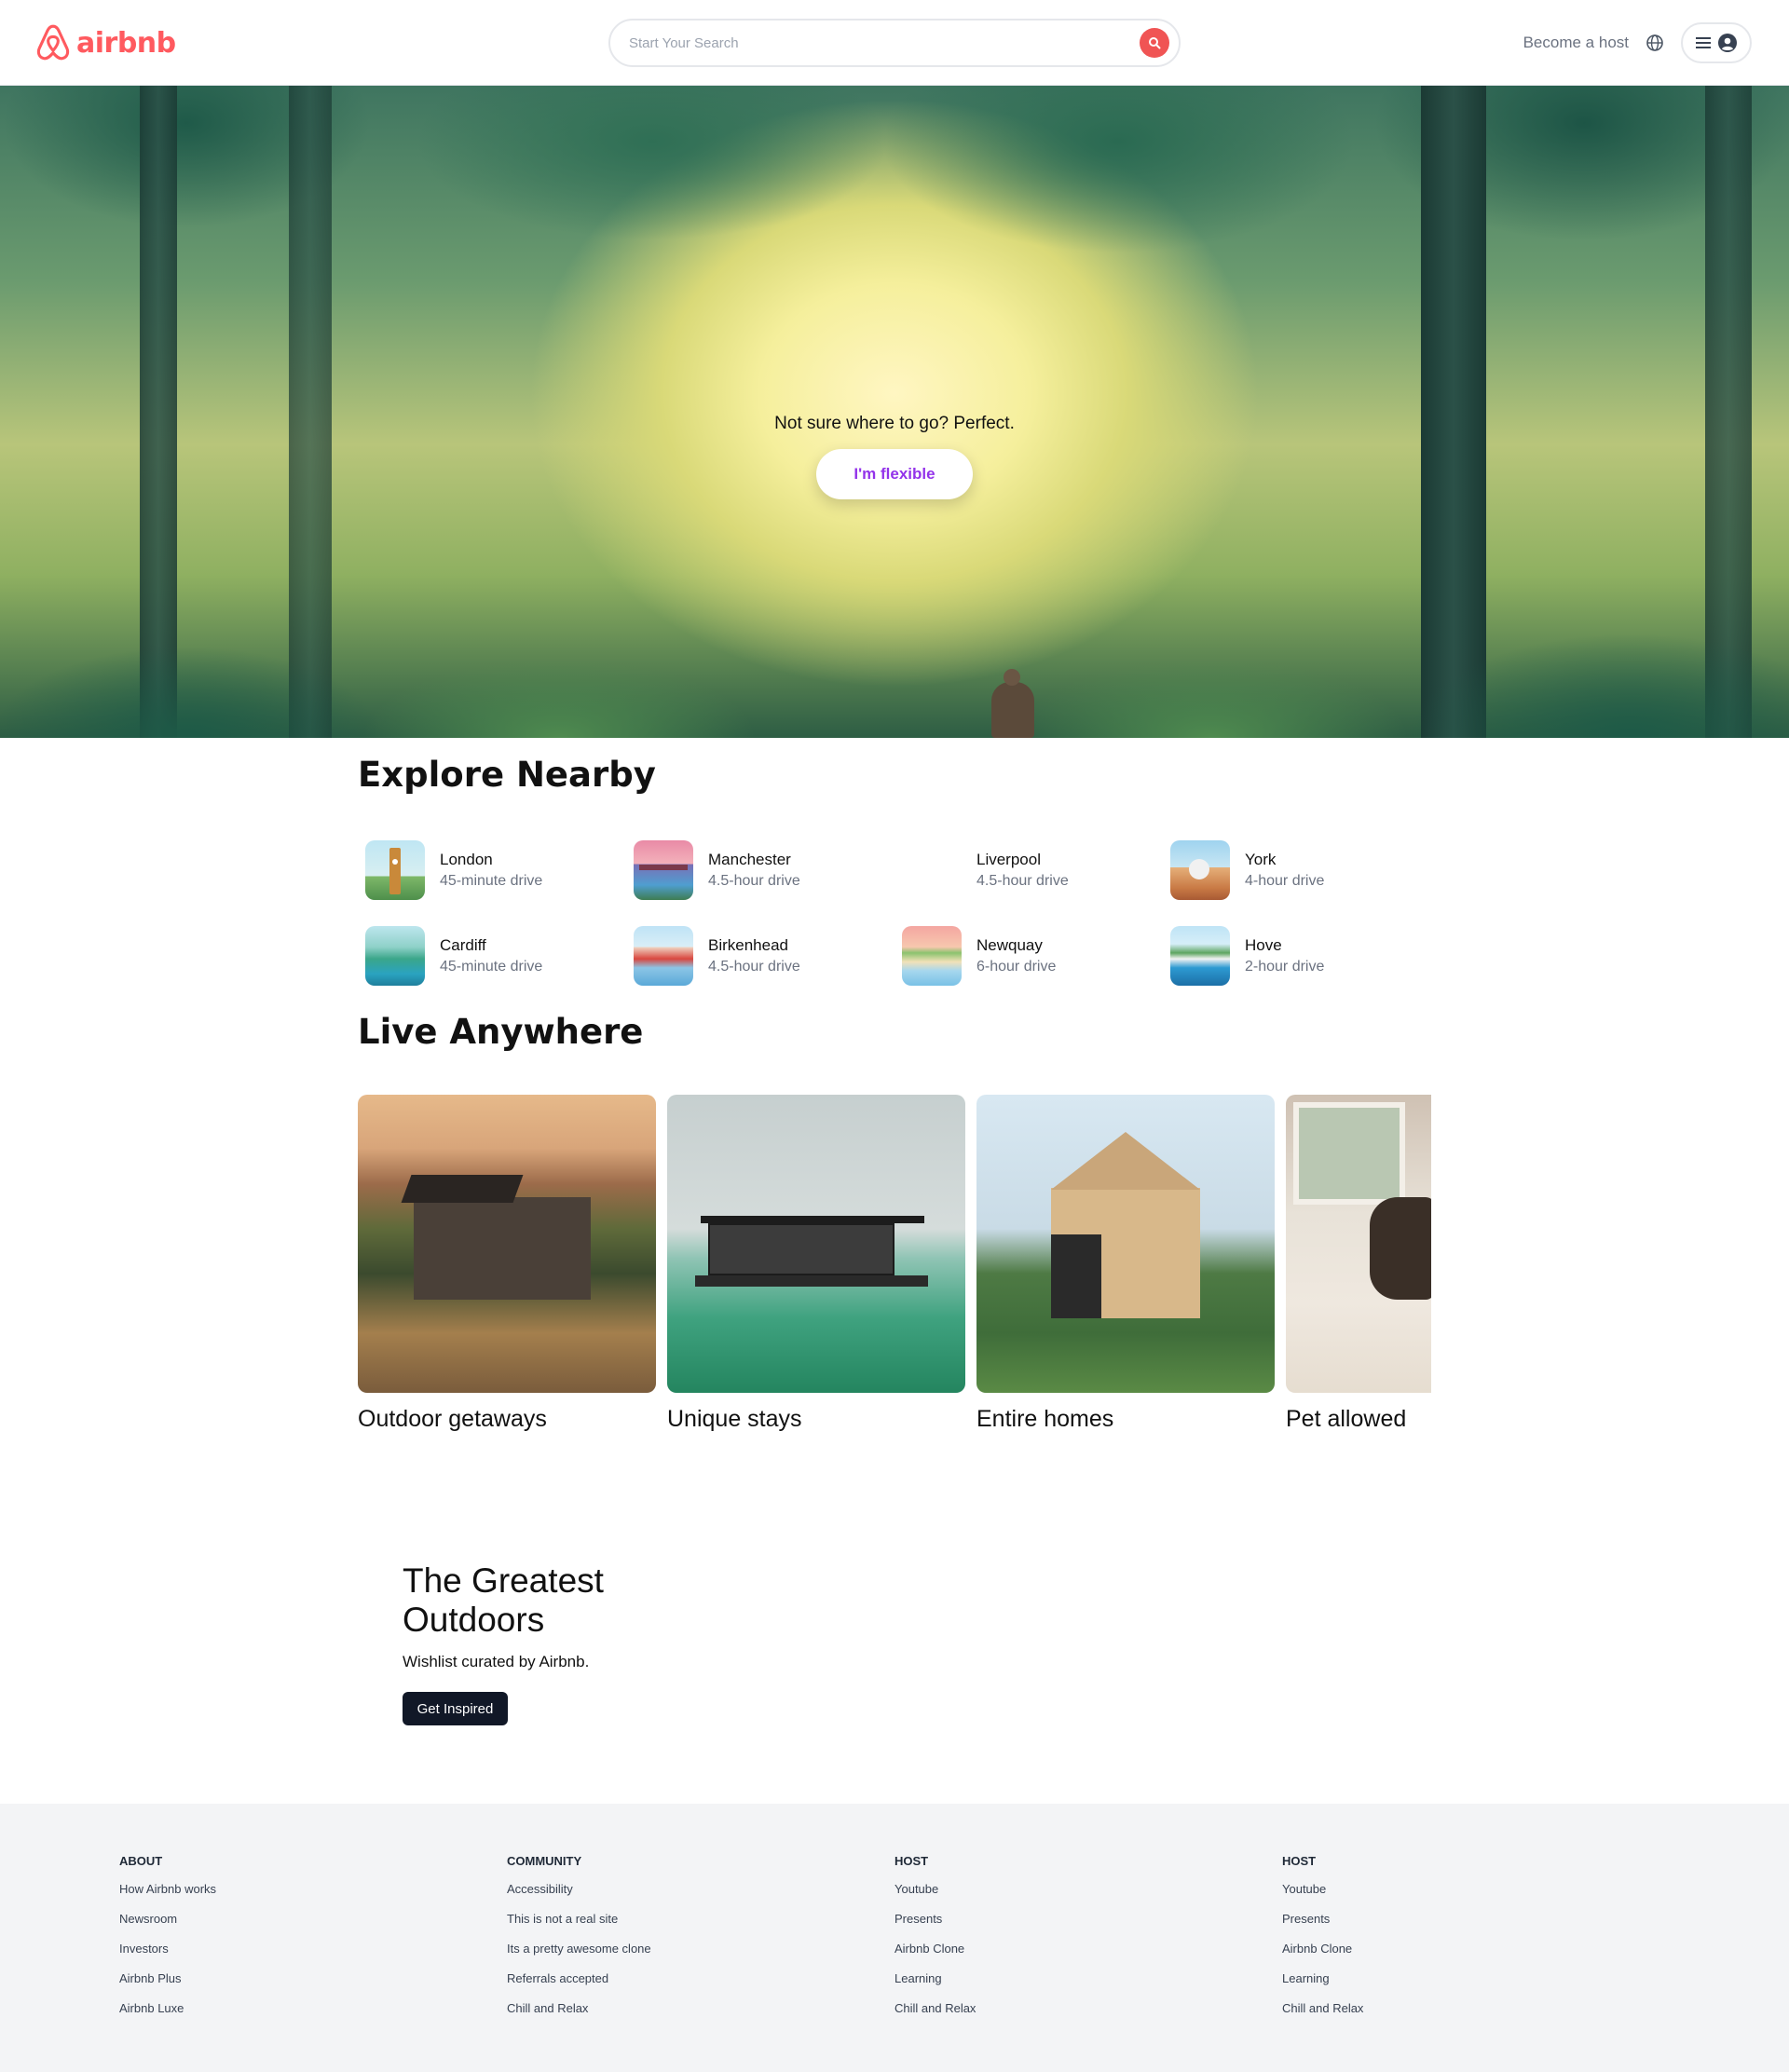 The height and width of the screenshot is (2072, 1789). I want to click on footer-link: How Airbnb works, so click(259, 1896).